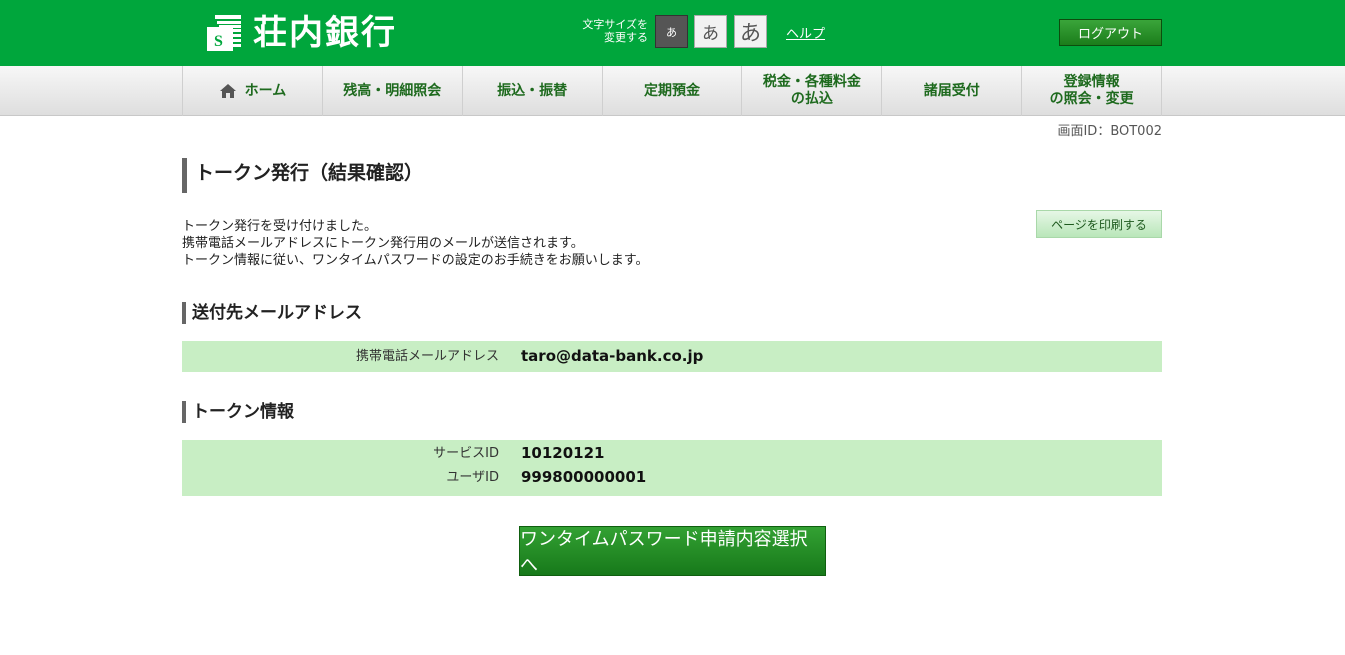 Image resolution: width=1345 pixels, height=655 pixels. I want to click on font-size-label: 文字サイズを 変更する, so click(607, 31).